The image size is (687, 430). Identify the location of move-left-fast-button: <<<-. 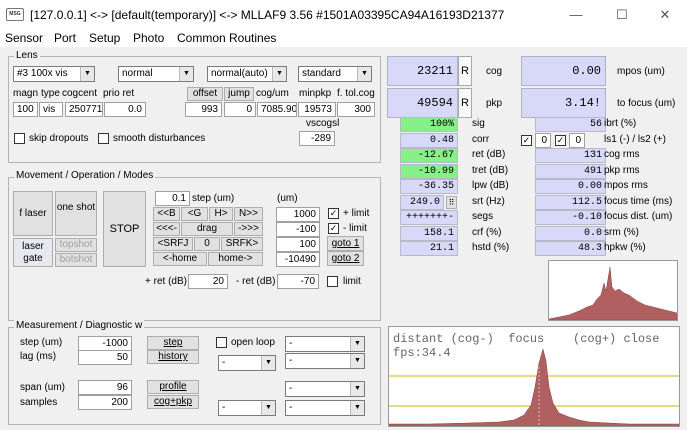
(166, 229).